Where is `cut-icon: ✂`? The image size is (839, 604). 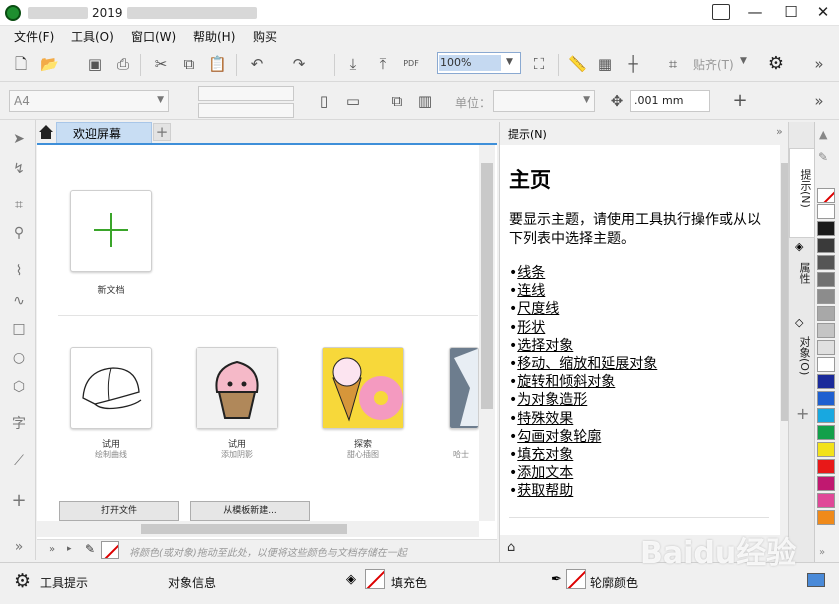 cut-icon: ✂ is located at coordinates (161, 64).